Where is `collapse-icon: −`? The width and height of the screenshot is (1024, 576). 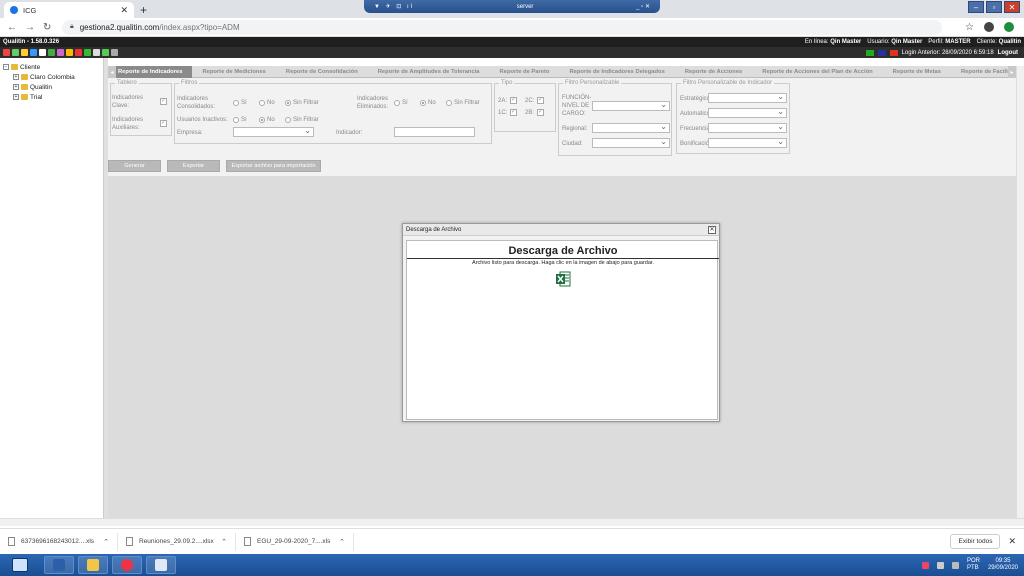
collapse-icon: − is located at coordinates (6, 67).